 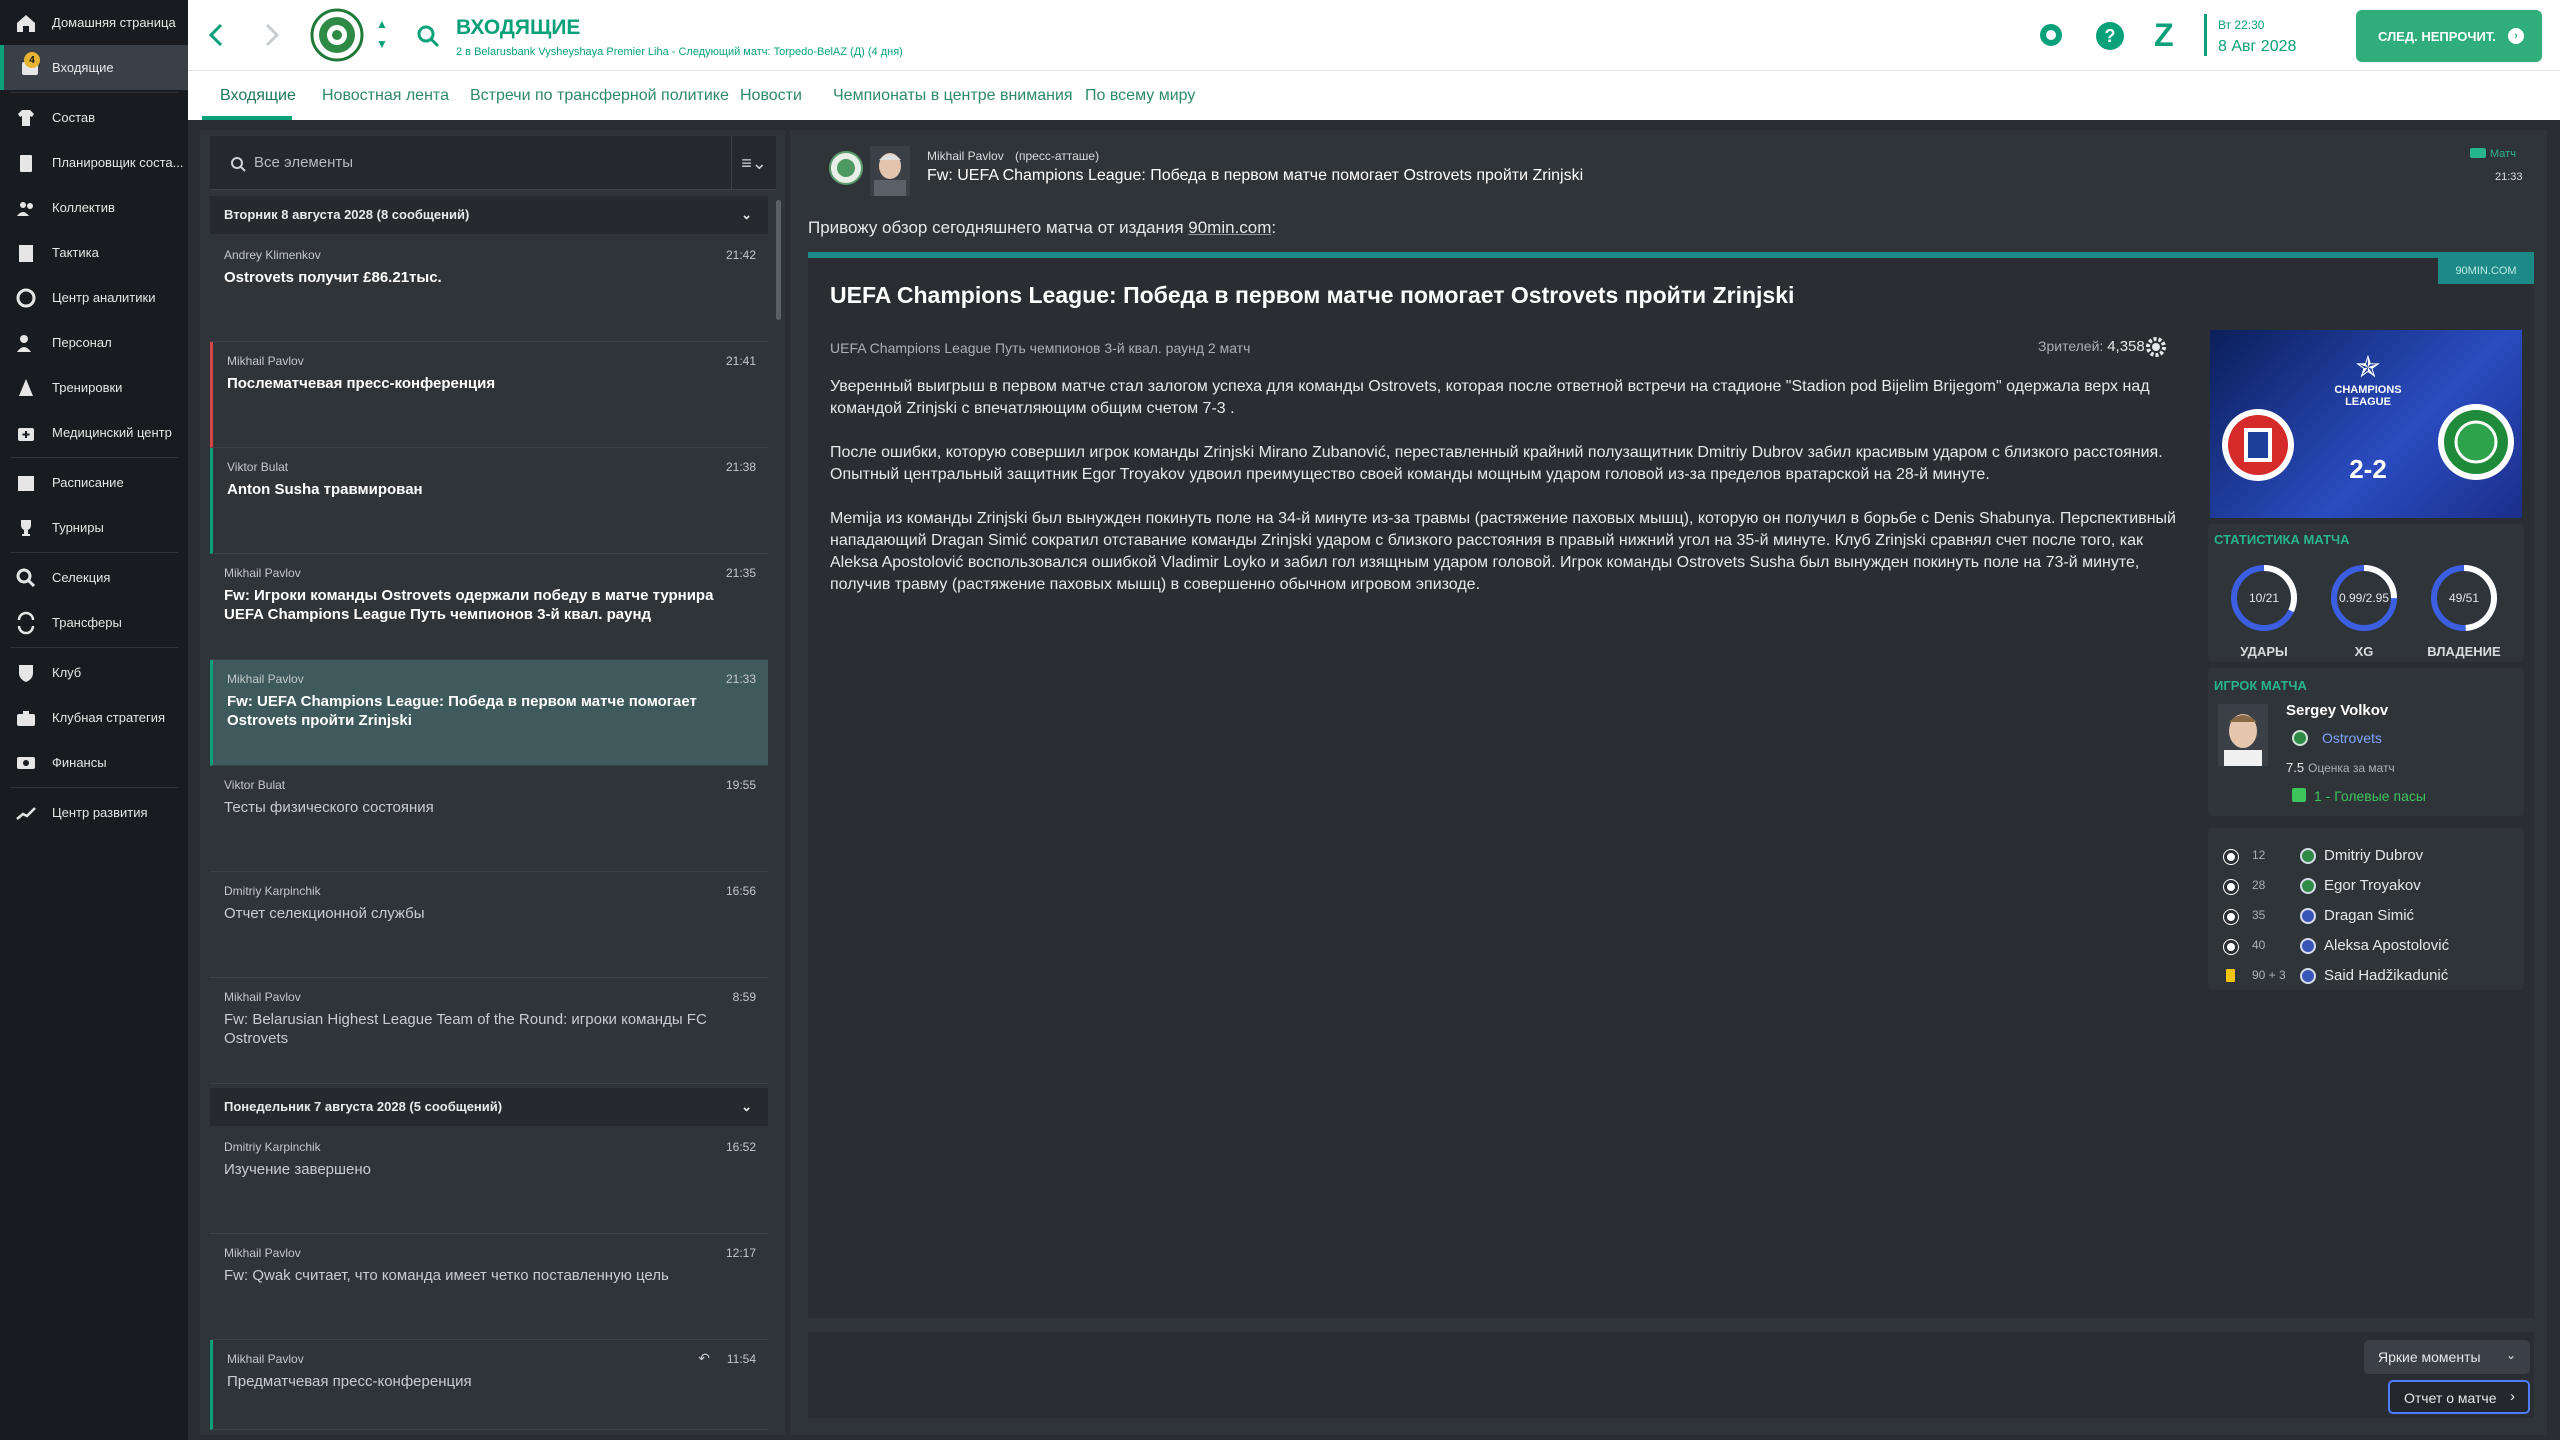 What do you see at coordinates (2164, 35) in the screenshot?
I see `fm-z-icon: Z` at bounding box center [2164, 35].